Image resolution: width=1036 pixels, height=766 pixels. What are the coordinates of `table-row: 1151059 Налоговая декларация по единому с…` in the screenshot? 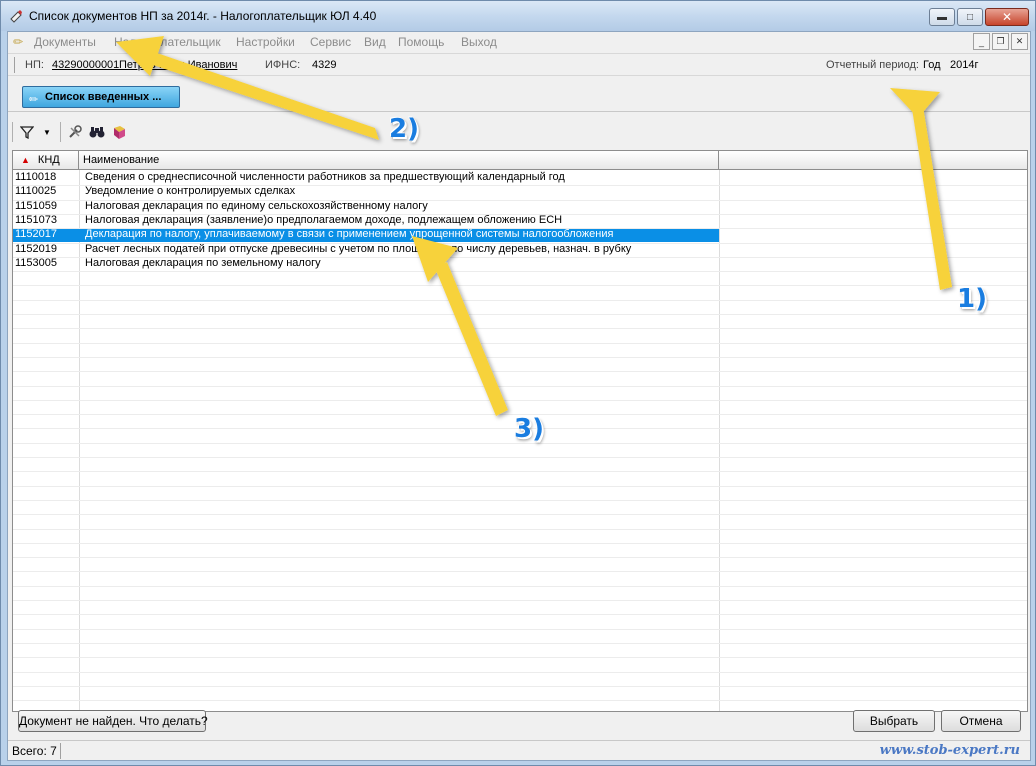 It's located at (366, 207).